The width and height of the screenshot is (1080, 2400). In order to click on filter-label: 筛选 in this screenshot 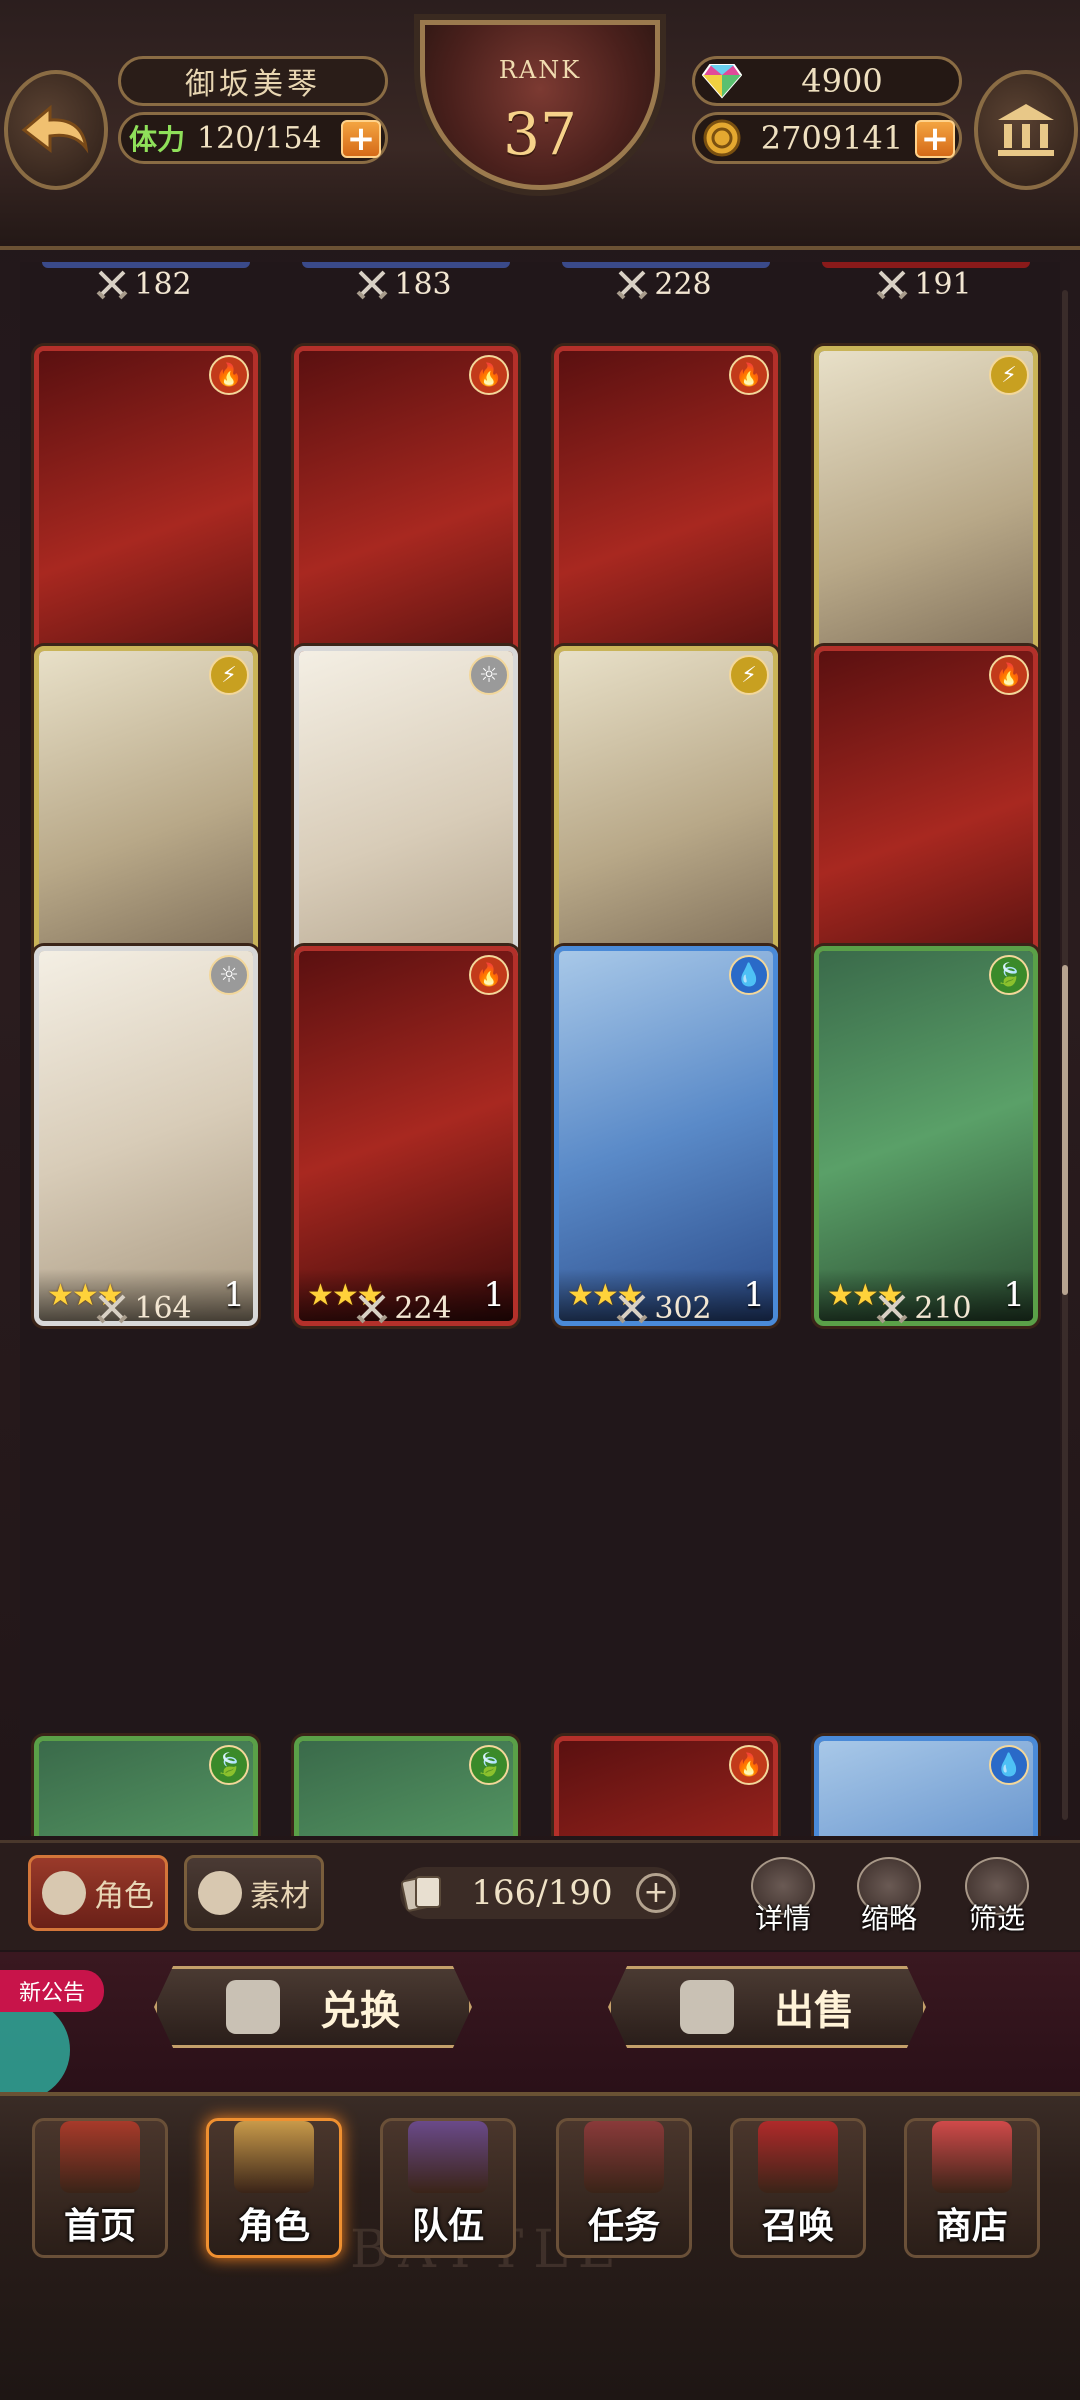, I will do `click(996, 1918)`.